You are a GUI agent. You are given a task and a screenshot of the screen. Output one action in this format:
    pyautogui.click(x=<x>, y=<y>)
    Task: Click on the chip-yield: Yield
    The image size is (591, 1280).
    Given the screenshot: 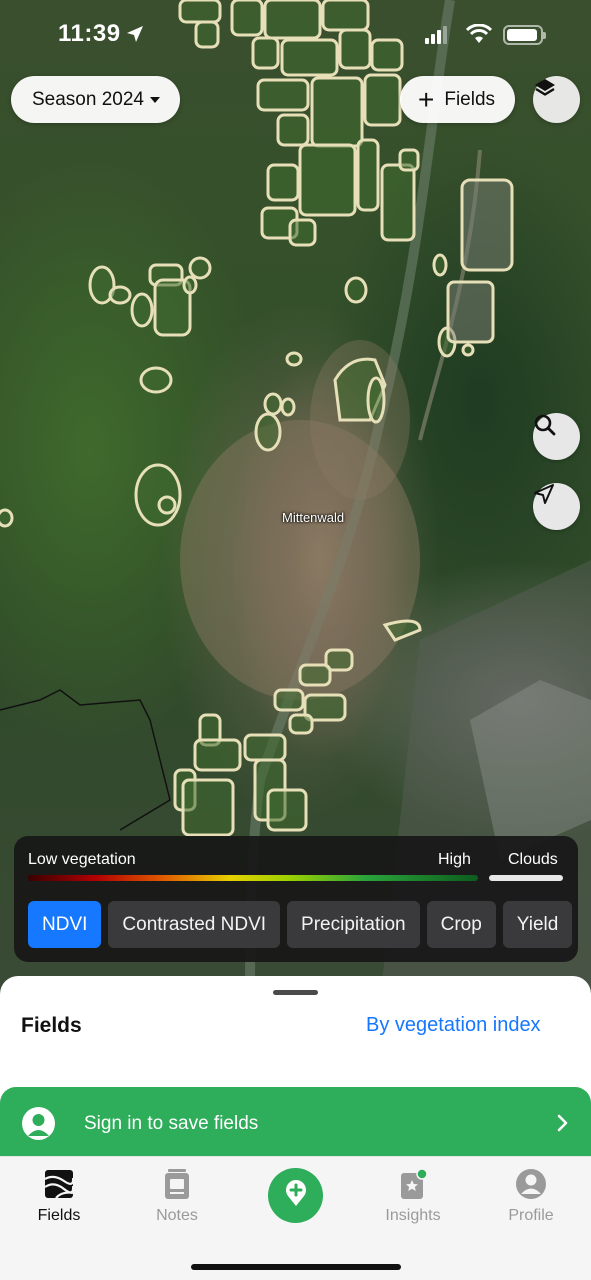 What is the action you would take?
    pyautogui.click(x=537, y=924)
    